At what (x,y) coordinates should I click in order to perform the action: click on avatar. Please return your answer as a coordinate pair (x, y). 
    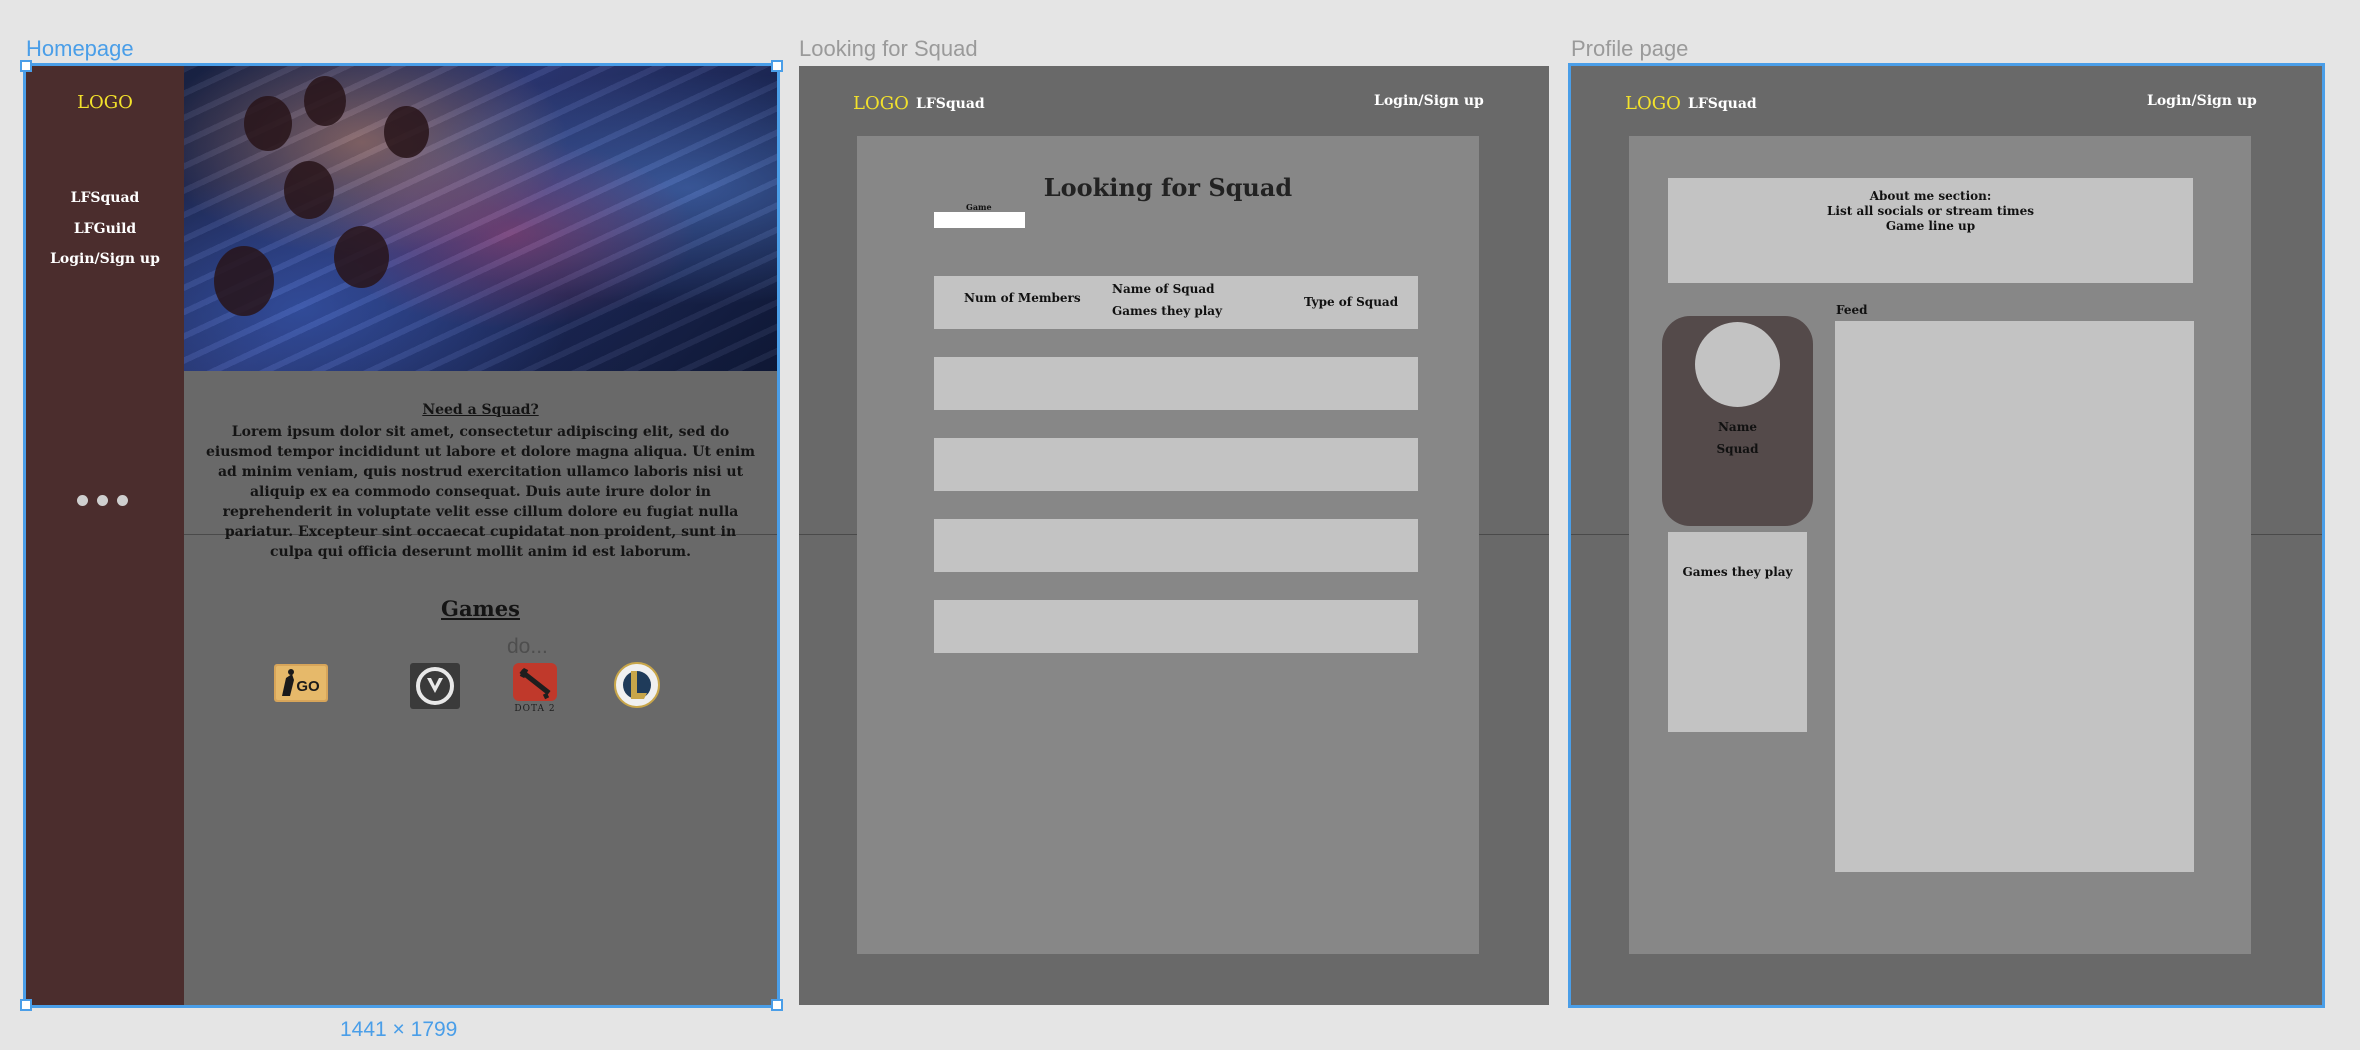
    Looking at the image, I should click on (1737, 364).